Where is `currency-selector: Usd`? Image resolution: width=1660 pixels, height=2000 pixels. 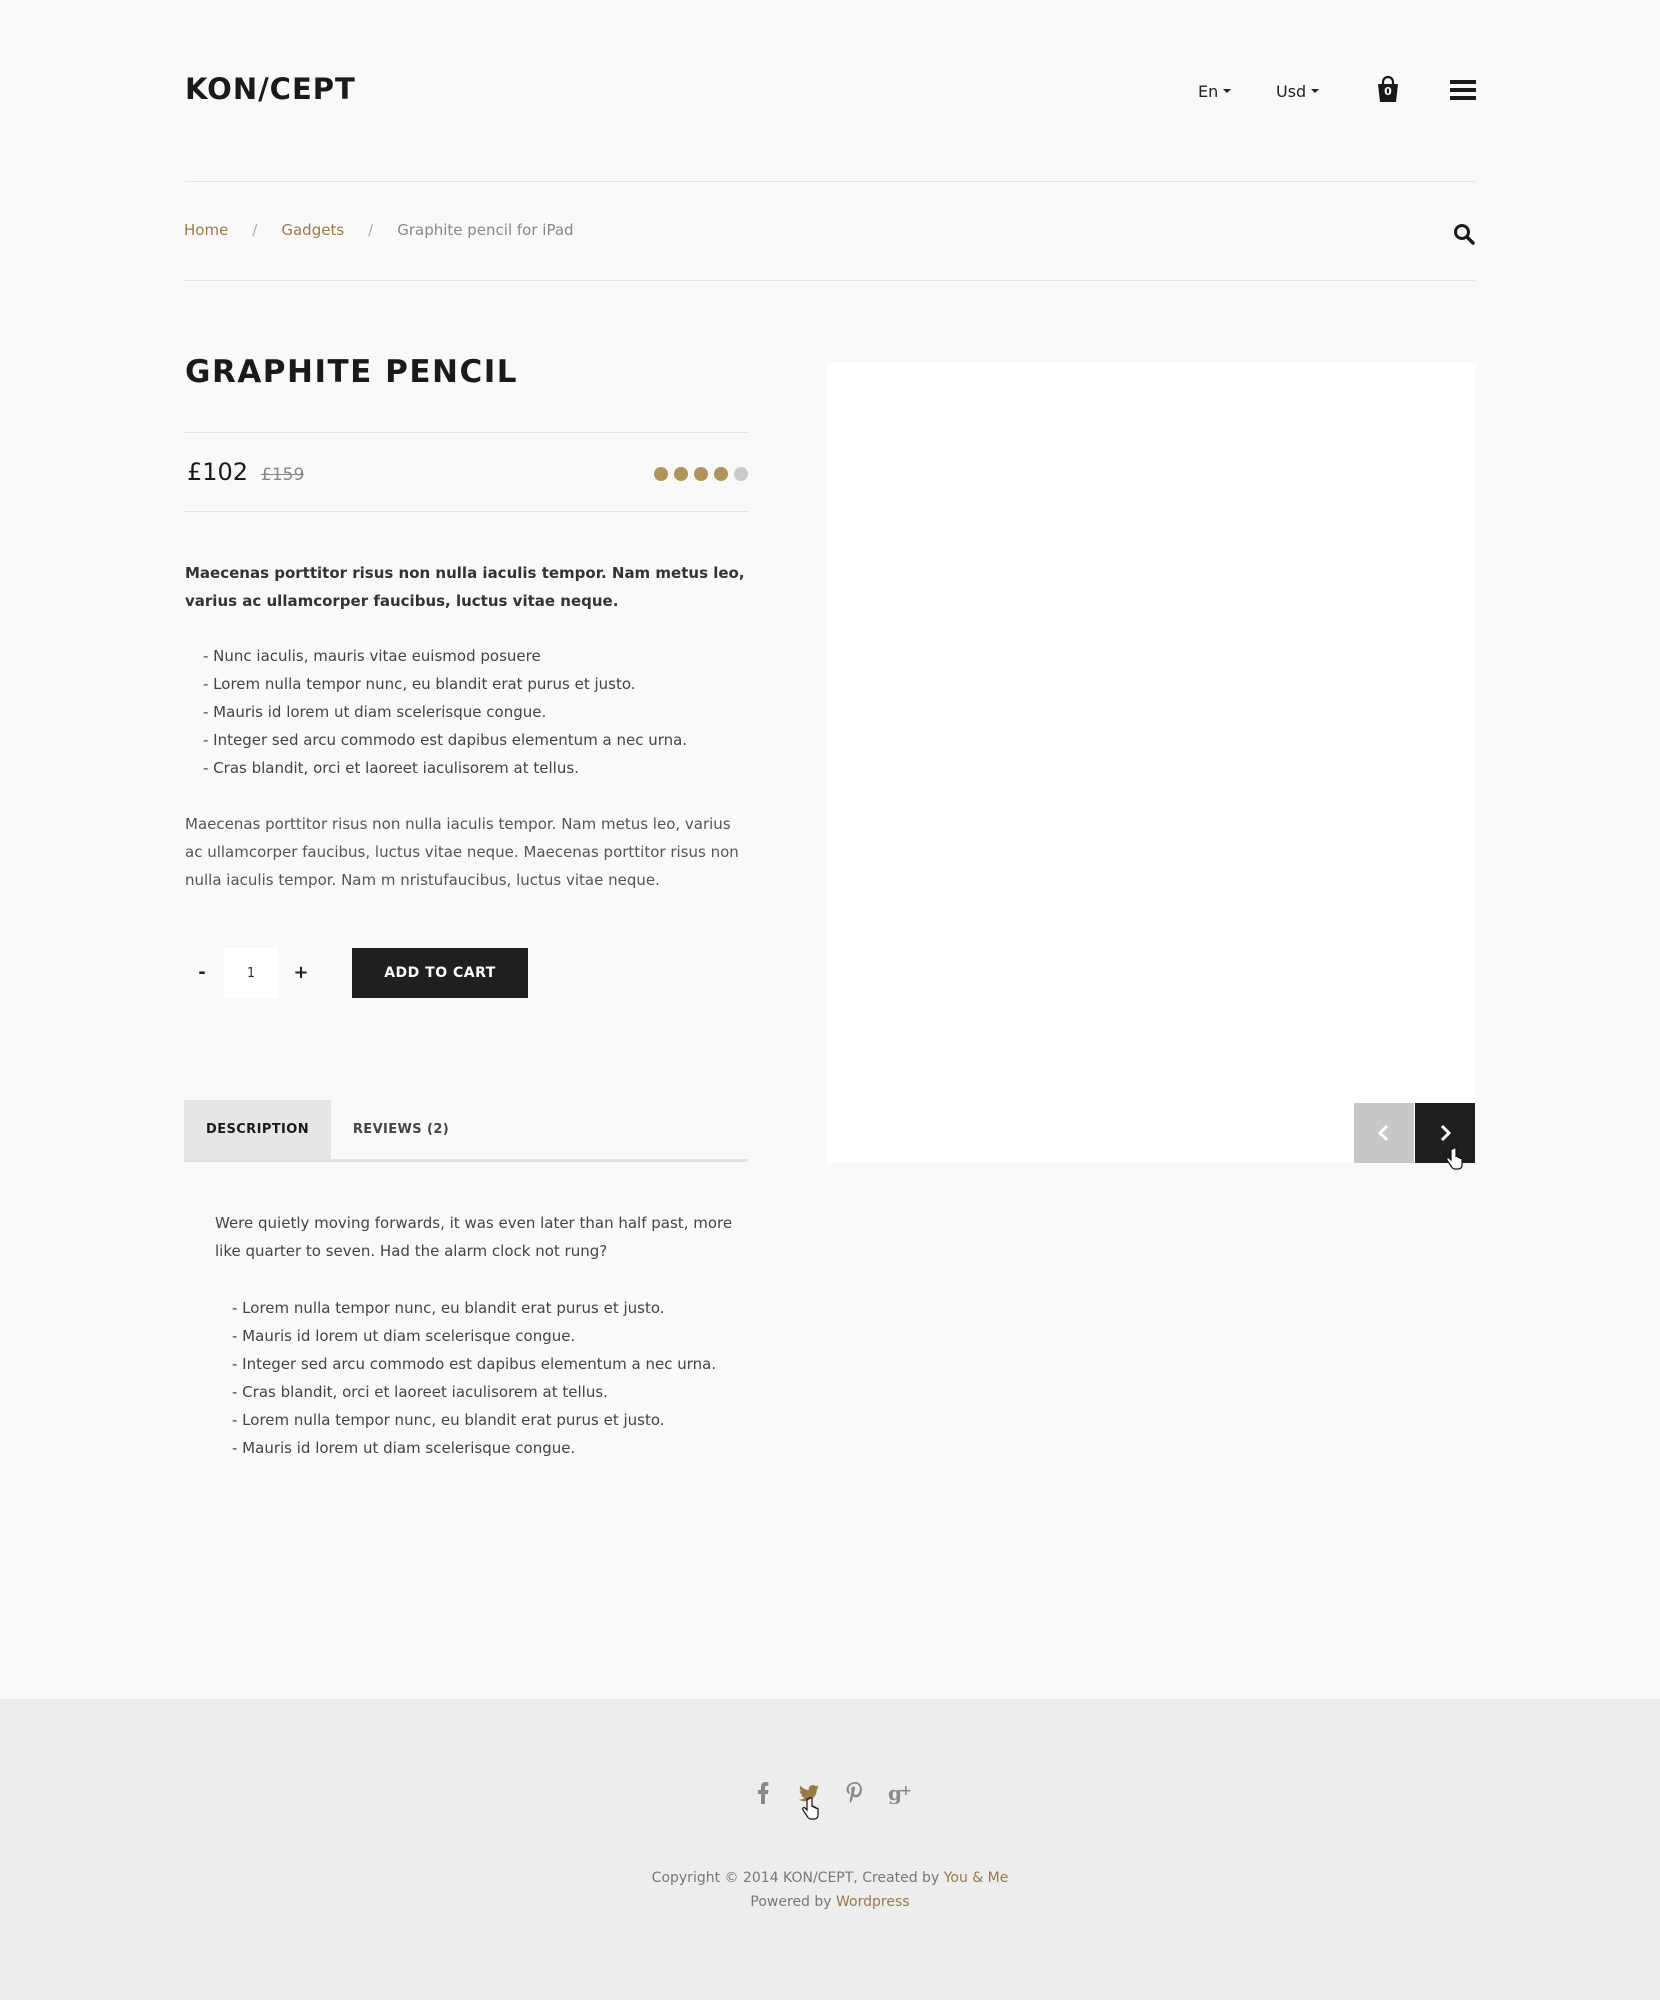 currency-selector: Usd is located at coordinates (1298, 91).